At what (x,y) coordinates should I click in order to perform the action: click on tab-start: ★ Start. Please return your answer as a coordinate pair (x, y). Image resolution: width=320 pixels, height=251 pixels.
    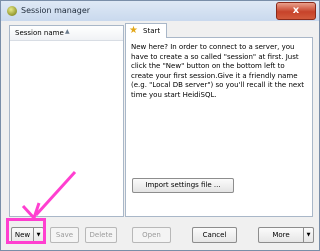
    Looking at the image, I should click on (146, 30).